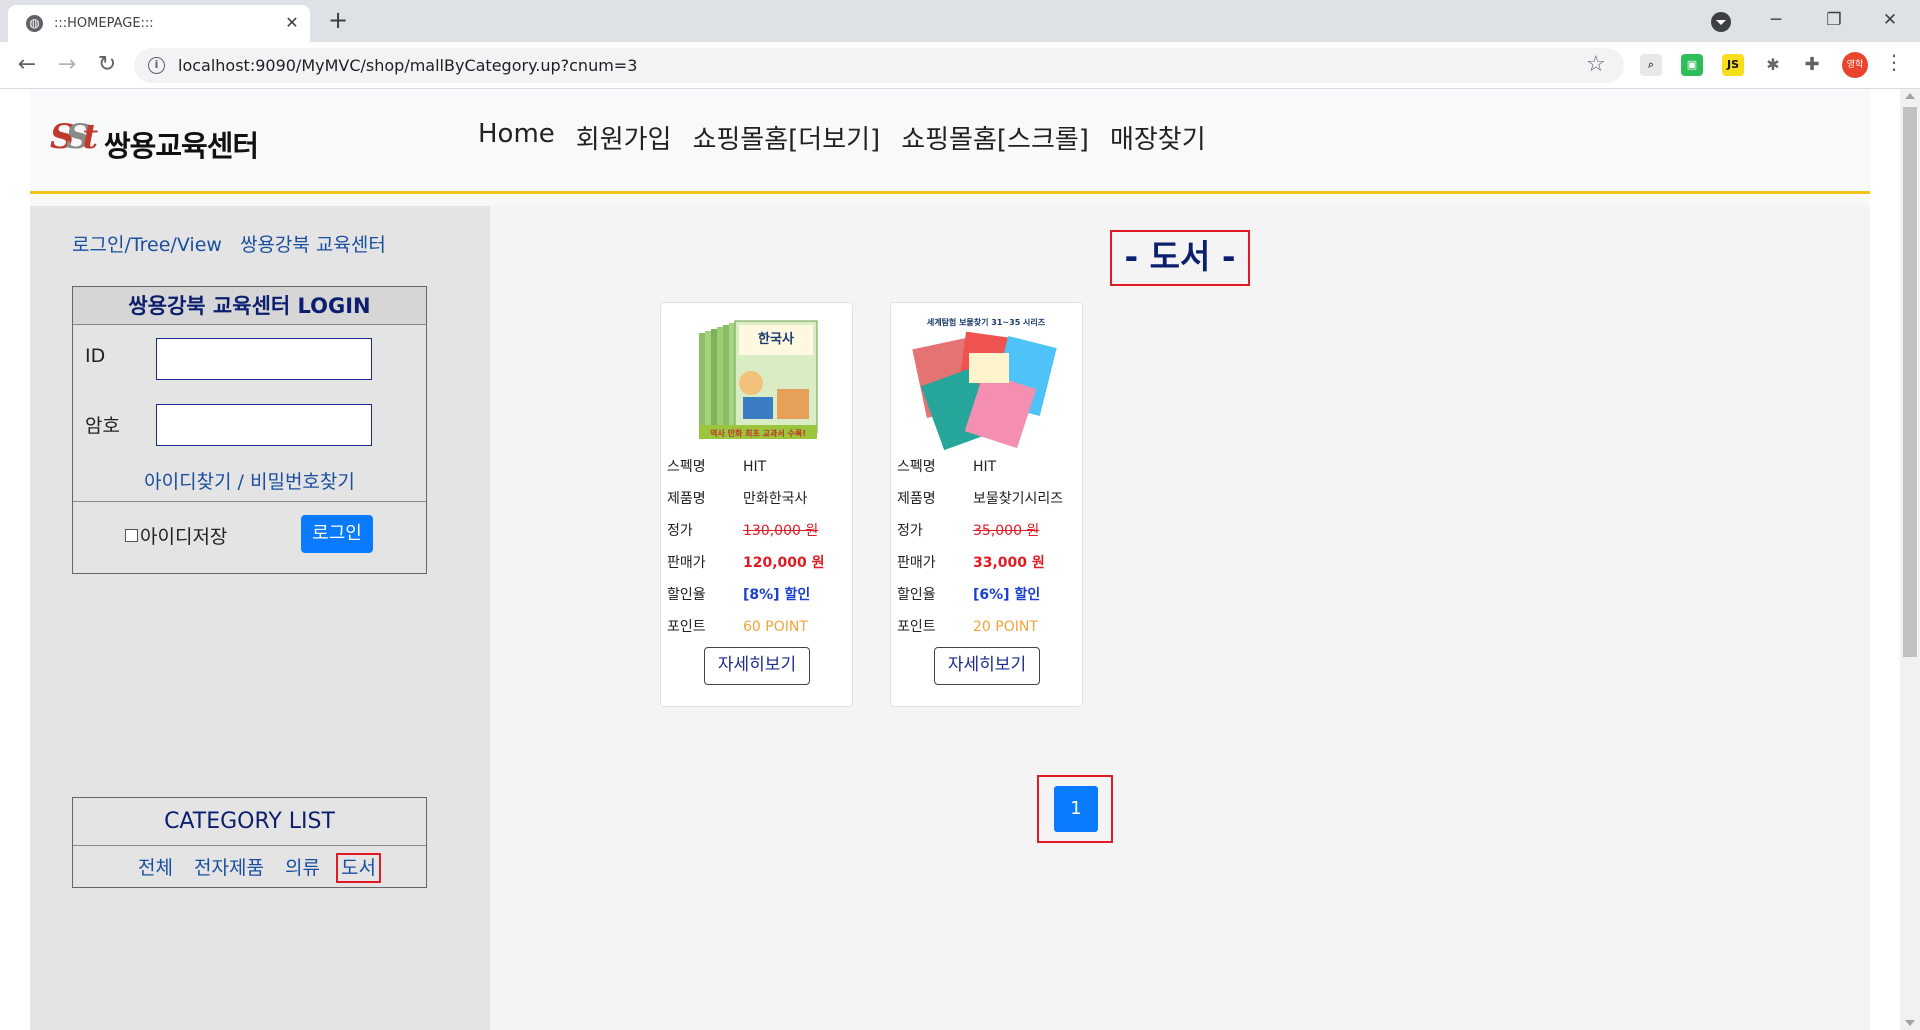  What do you see at coordinates (1180, 258) in the screenshot?
I see `category-heading: - 도서 -` at bounding box center [1180, 258].